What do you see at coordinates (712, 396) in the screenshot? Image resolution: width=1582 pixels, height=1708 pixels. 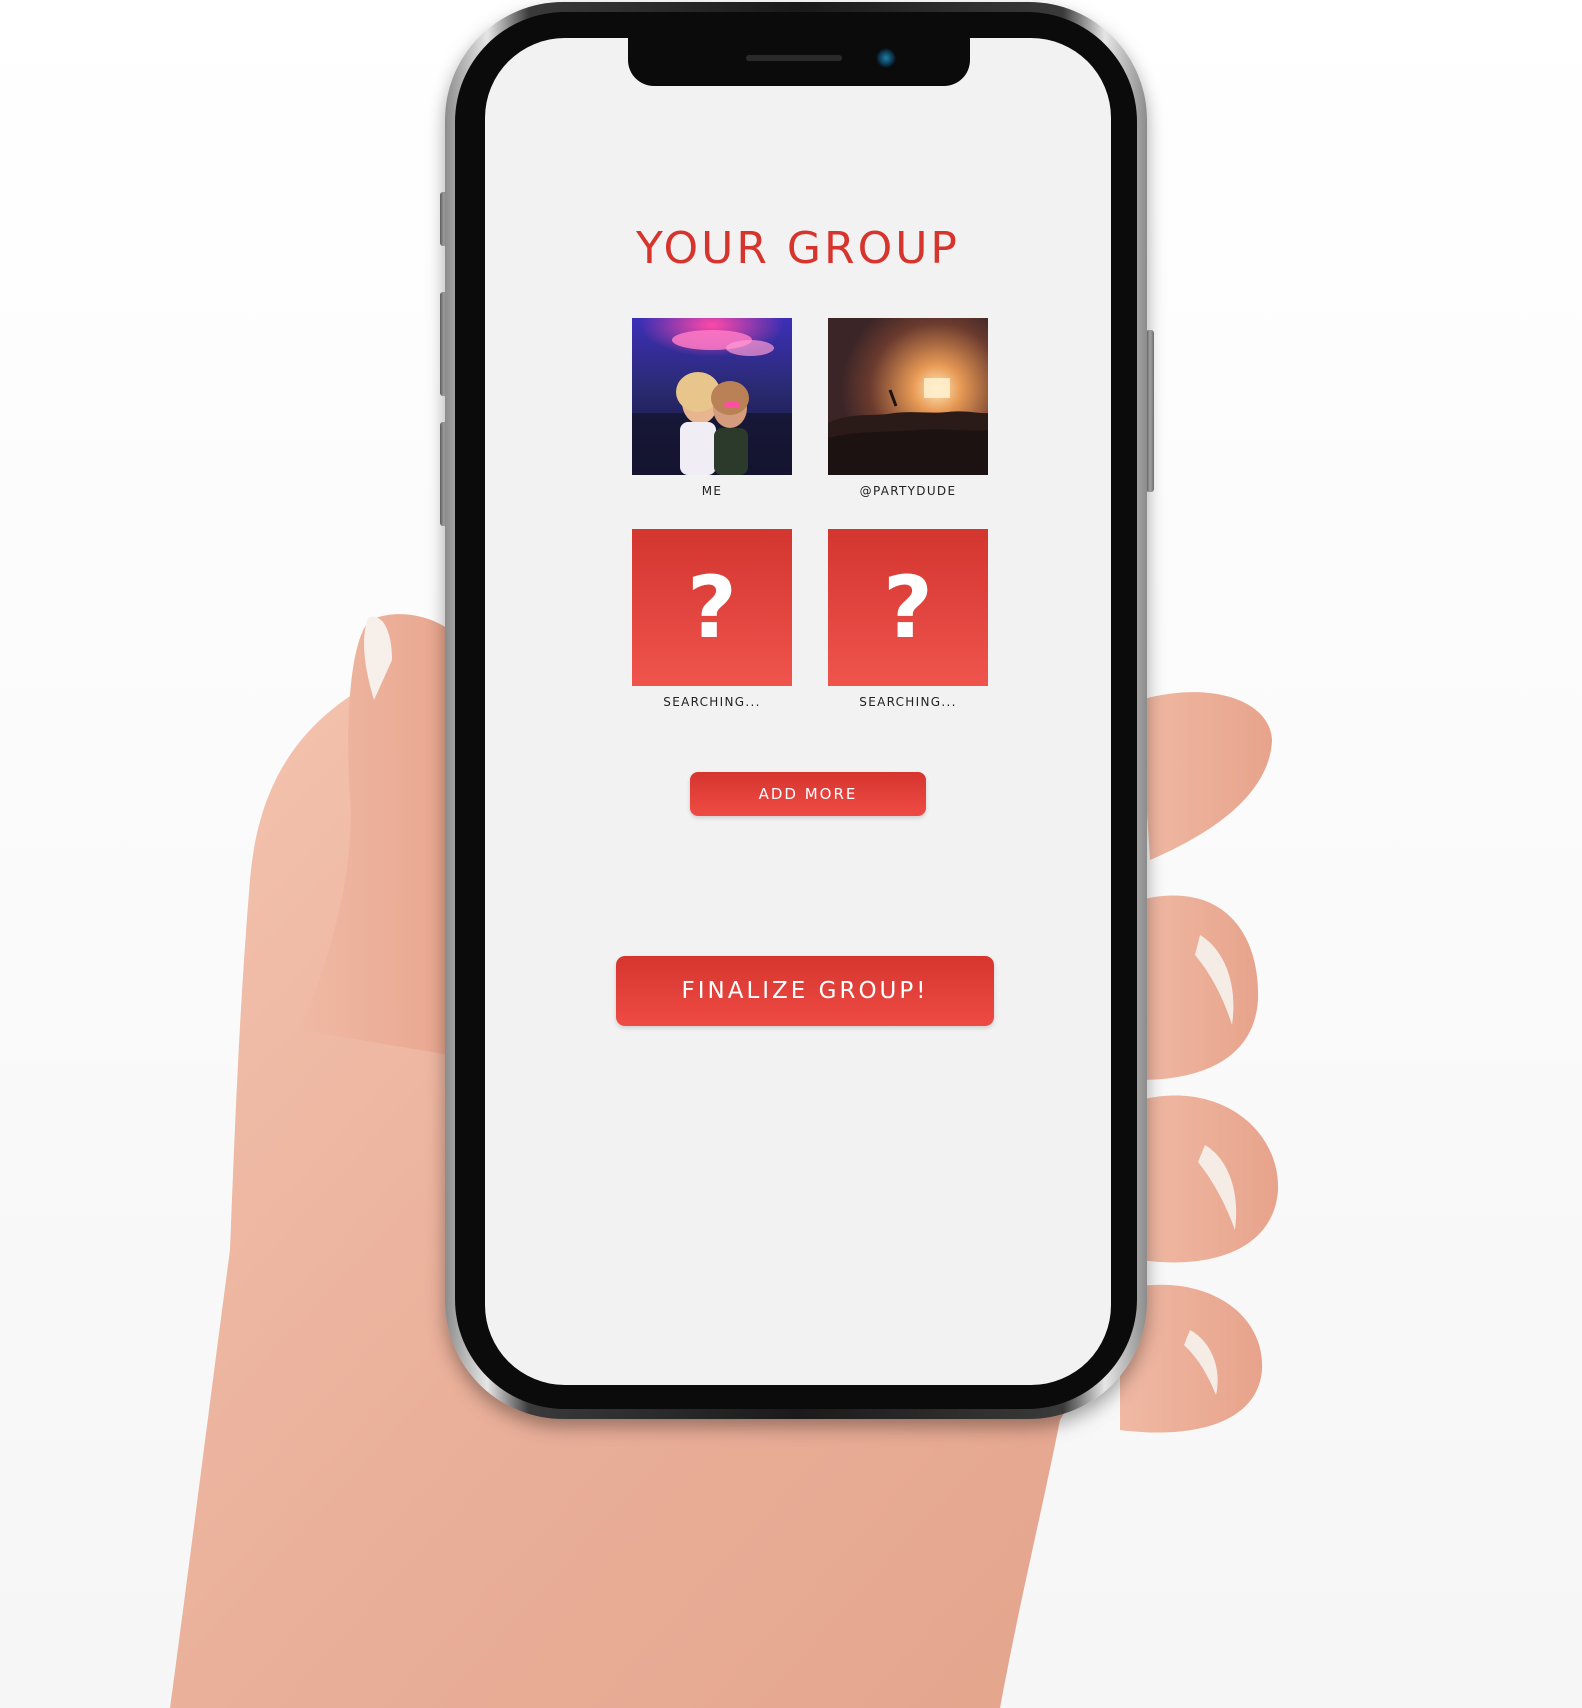 I see `party-friends-photo` at bounding box center [712, 396].